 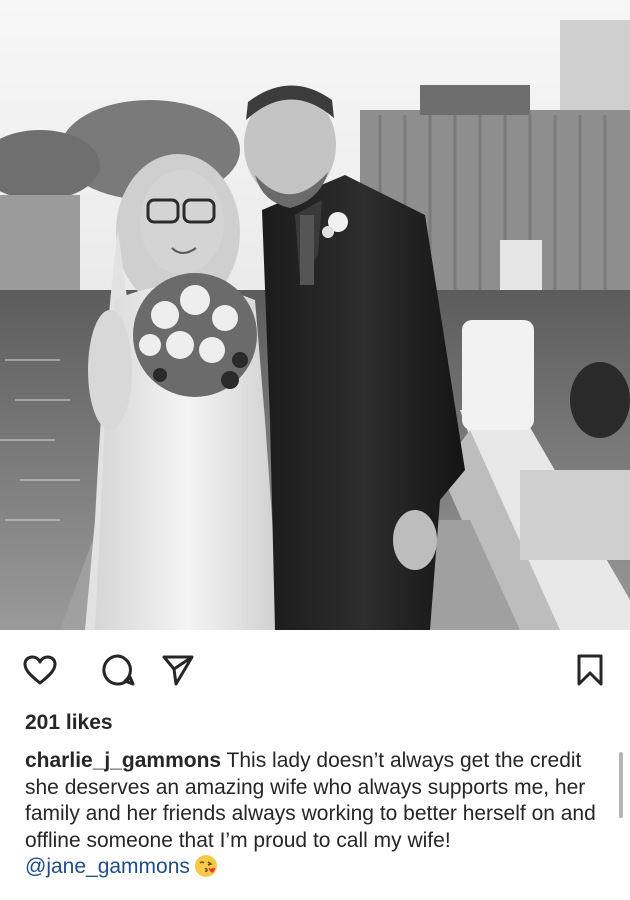 What do you see at coordinates (40, 670) in the screenshot?
I see `heart-icon` at bounding box center [40, 670].